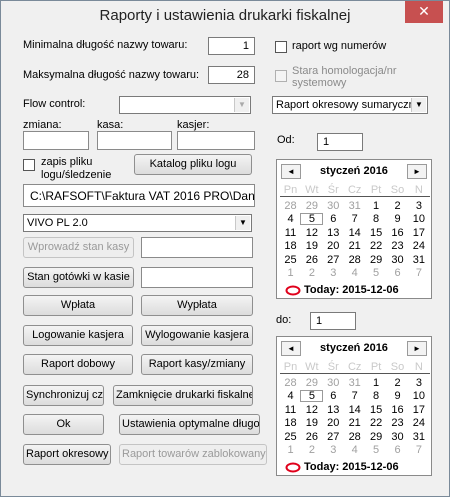 This screenshot has height=497, width=450. I want to click on cash-in-register-value, so click(197, 277).